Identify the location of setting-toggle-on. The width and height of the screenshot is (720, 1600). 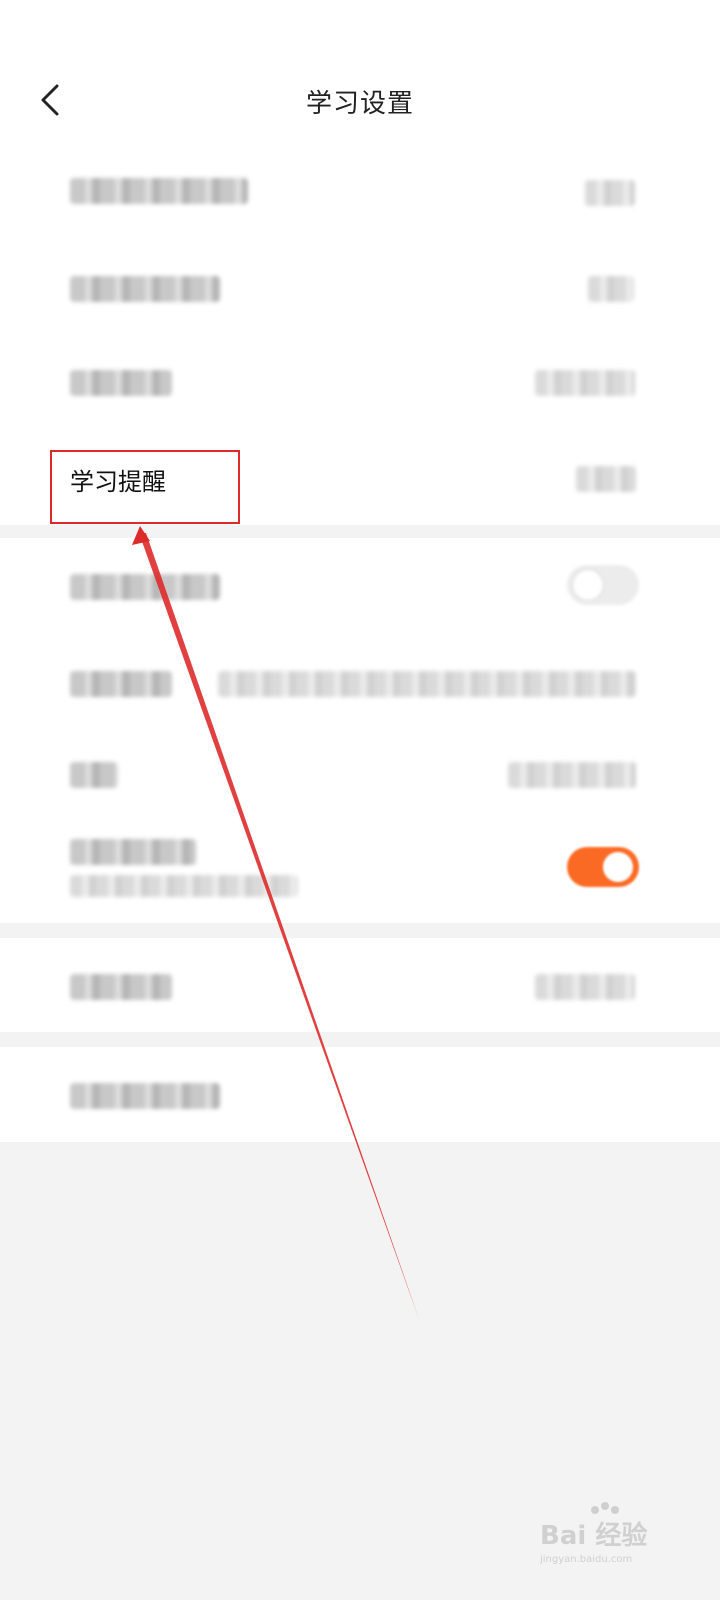
(603, 867).